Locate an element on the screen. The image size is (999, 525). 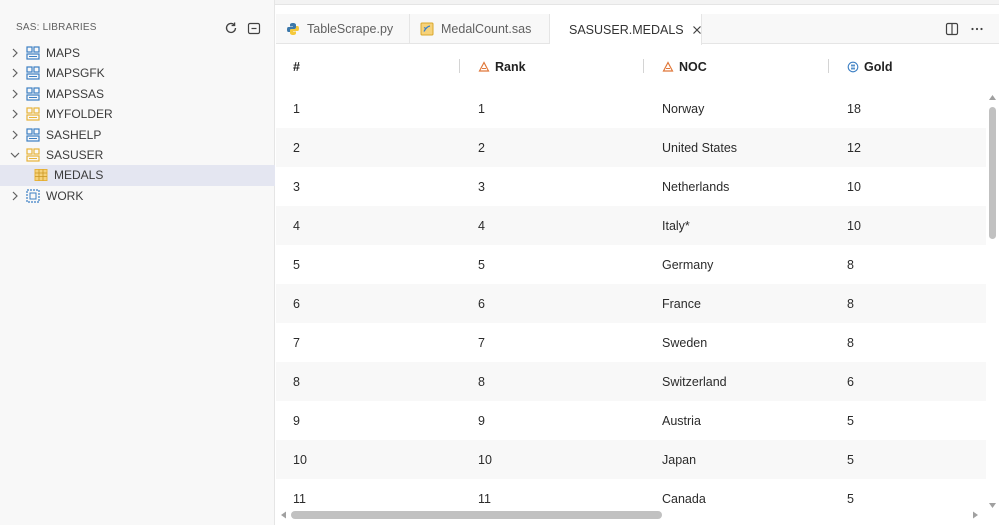
column-header-rank: Rank is located at coordinates (502, 67).